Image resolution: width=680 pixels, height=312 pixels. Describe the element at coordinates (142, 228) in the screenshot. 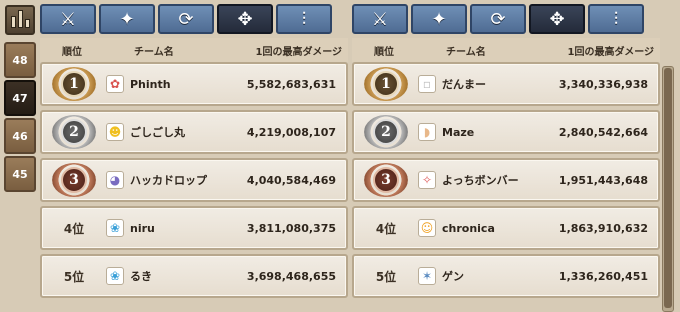

I see `team-name: niru` at that location.